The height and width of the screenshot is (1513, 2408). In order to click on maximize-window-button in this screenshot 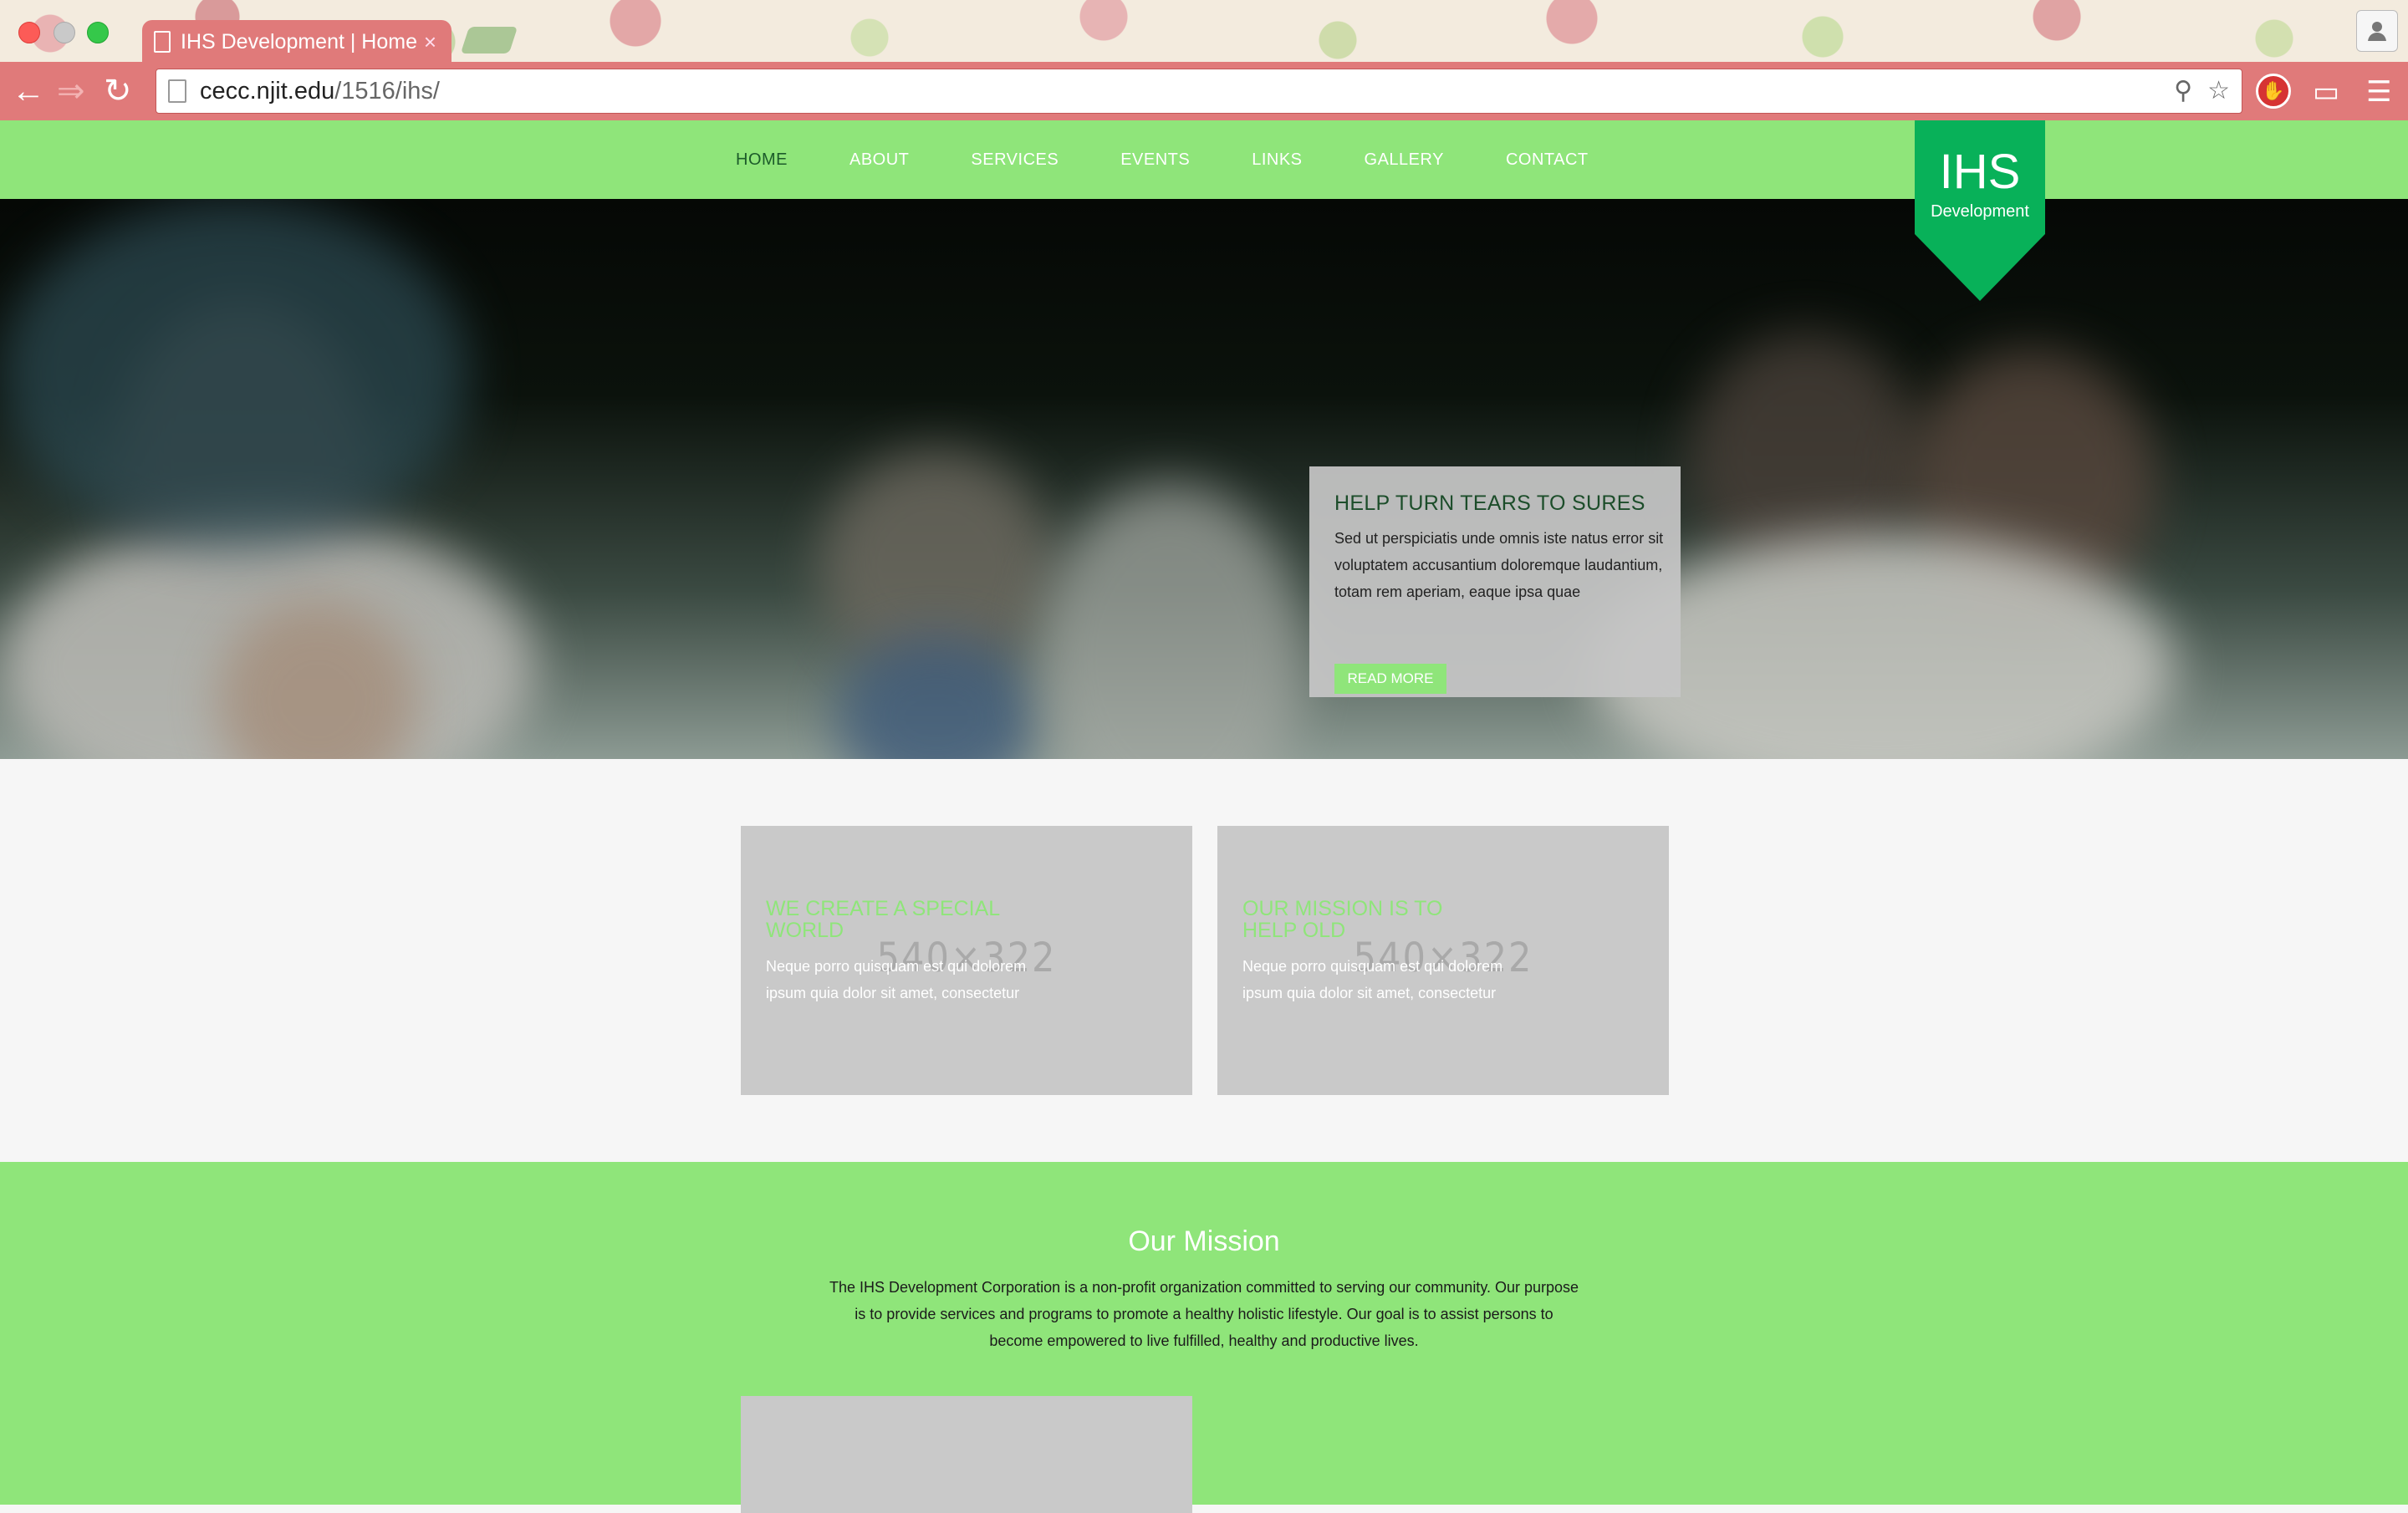, I will do `click(98, 32)`.